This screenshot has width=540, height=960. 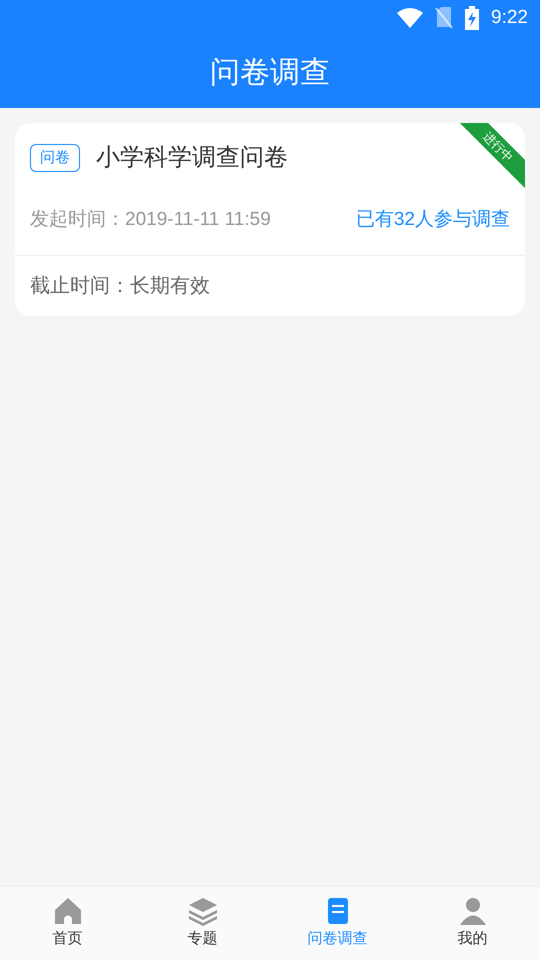 I want to click on start-time: 发起时间：2019-11-11 11:59, so click(x=150, y=220).